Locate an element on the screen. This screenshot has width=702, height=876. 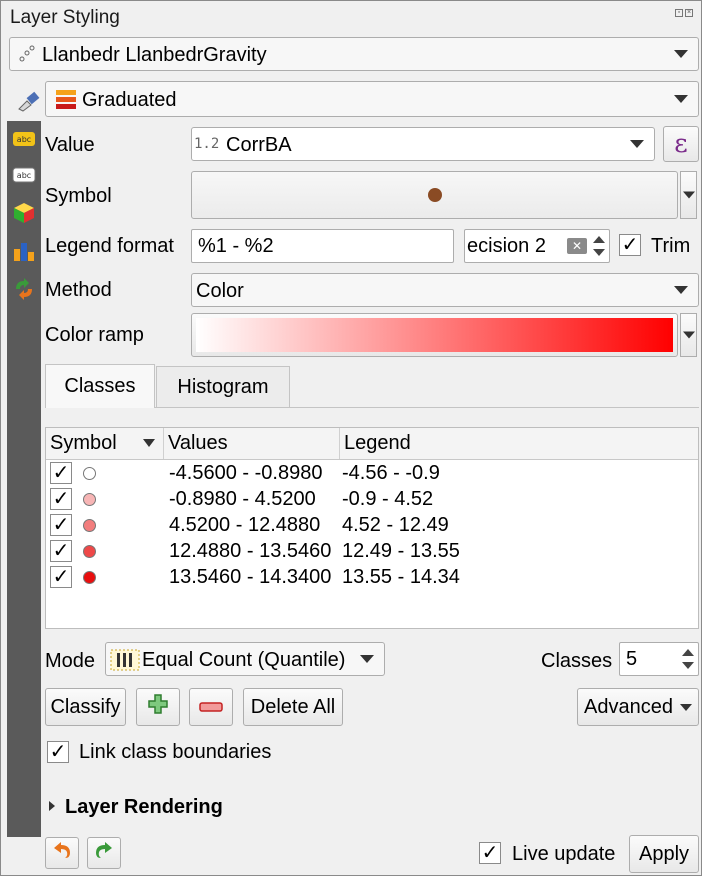
live-update-label: Live update is located at coordinates (564, 854).